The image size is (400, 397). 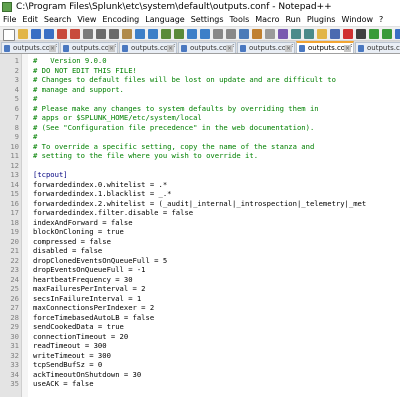 What do you see at coordinates (270, 34) in the screenshot?
I see `indent-guide-icon` at bounding box center [270, 34].